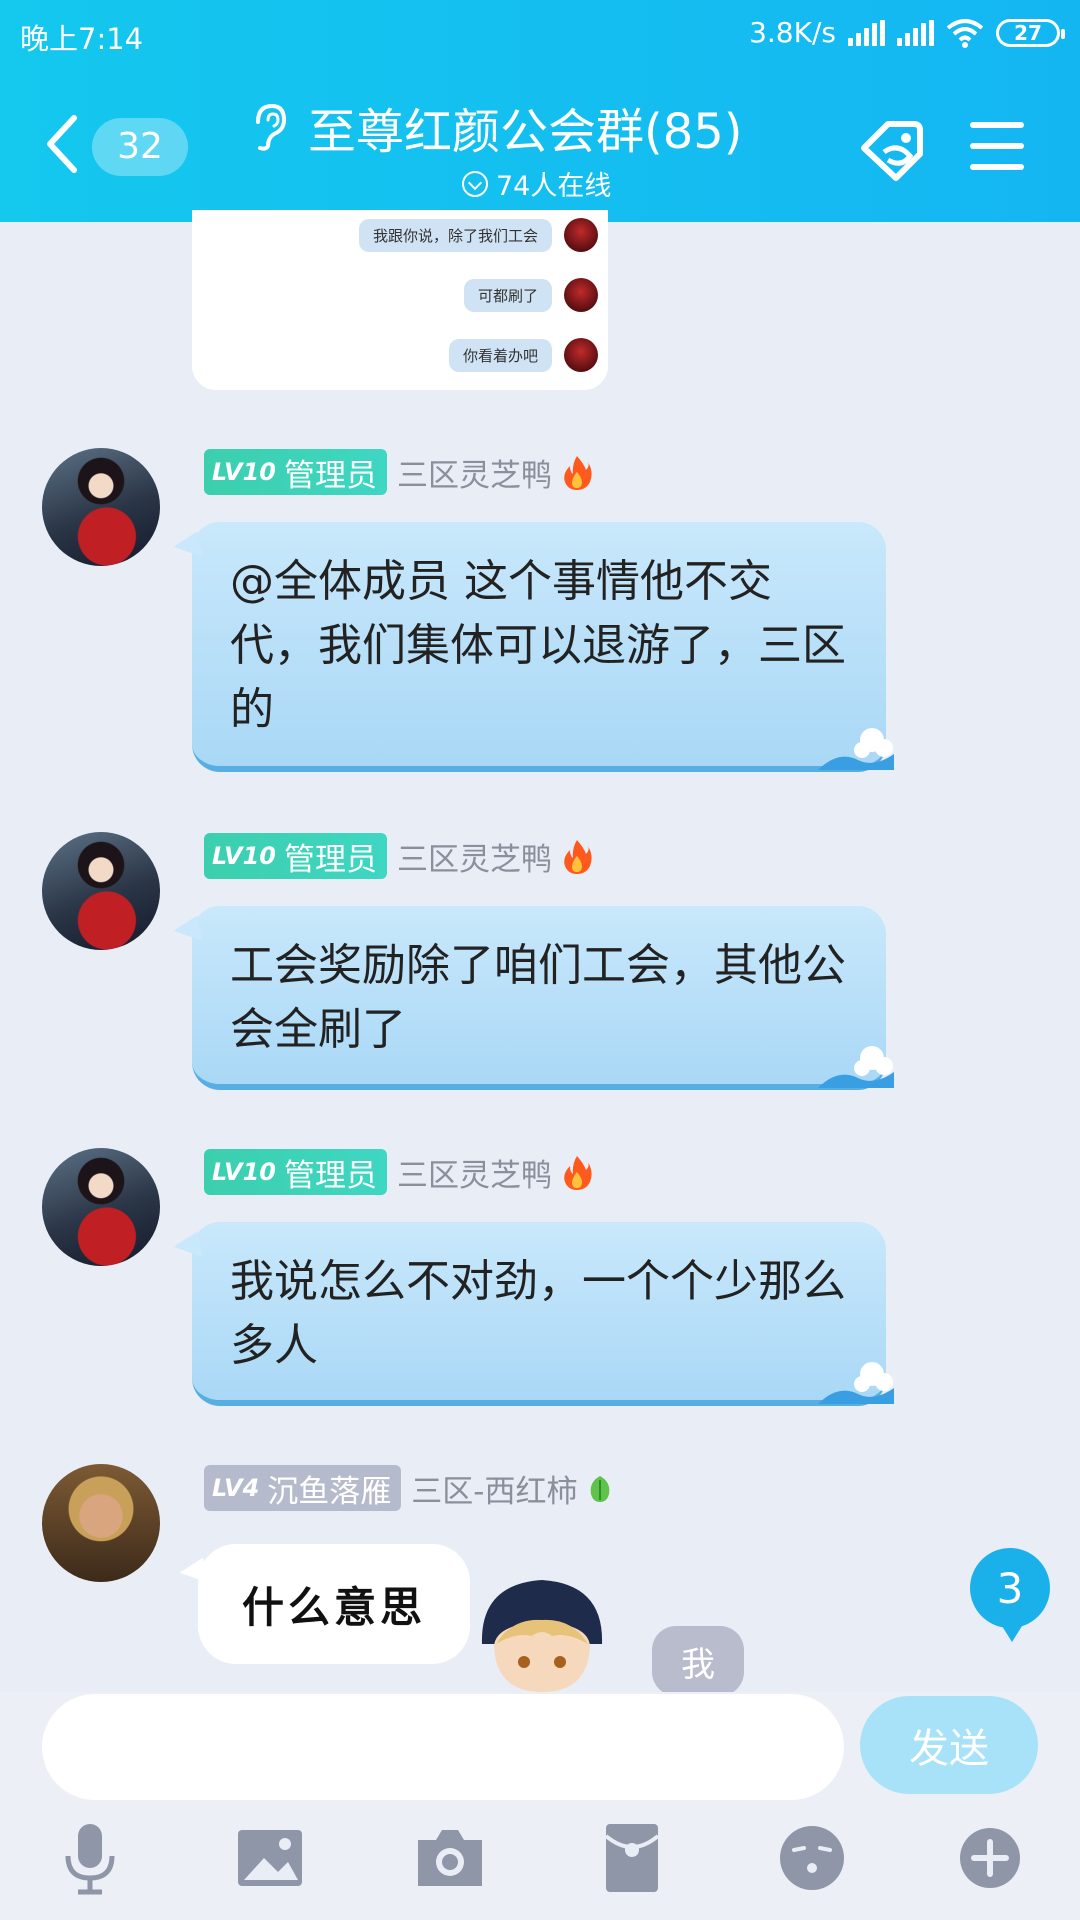 This screenshot has width=1080, height=1920. I want to click on message-input, so click(443, 1747).